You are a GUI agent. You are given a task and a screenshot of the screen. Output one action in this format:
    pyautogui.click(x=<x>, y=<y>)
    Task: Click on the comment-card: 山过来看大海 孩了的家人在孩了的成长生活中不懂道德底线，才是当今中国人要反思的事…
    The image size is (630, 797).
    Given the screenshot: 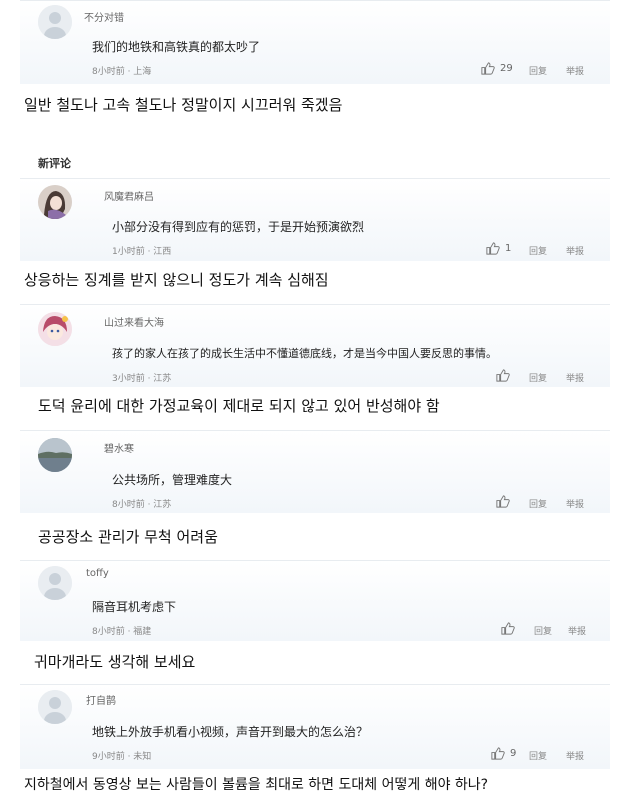 What is the action you would take?
    pyautogui.click(x=315, y=345)
    